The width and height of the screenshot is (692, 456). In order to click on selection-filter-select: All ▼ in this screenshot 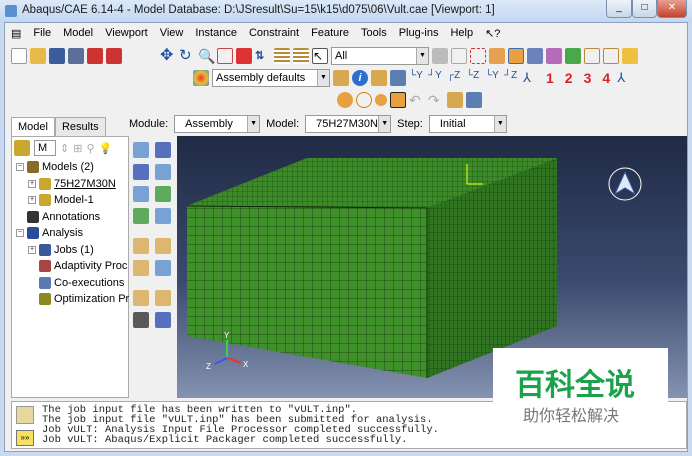, I will do `click(380, 55)`.